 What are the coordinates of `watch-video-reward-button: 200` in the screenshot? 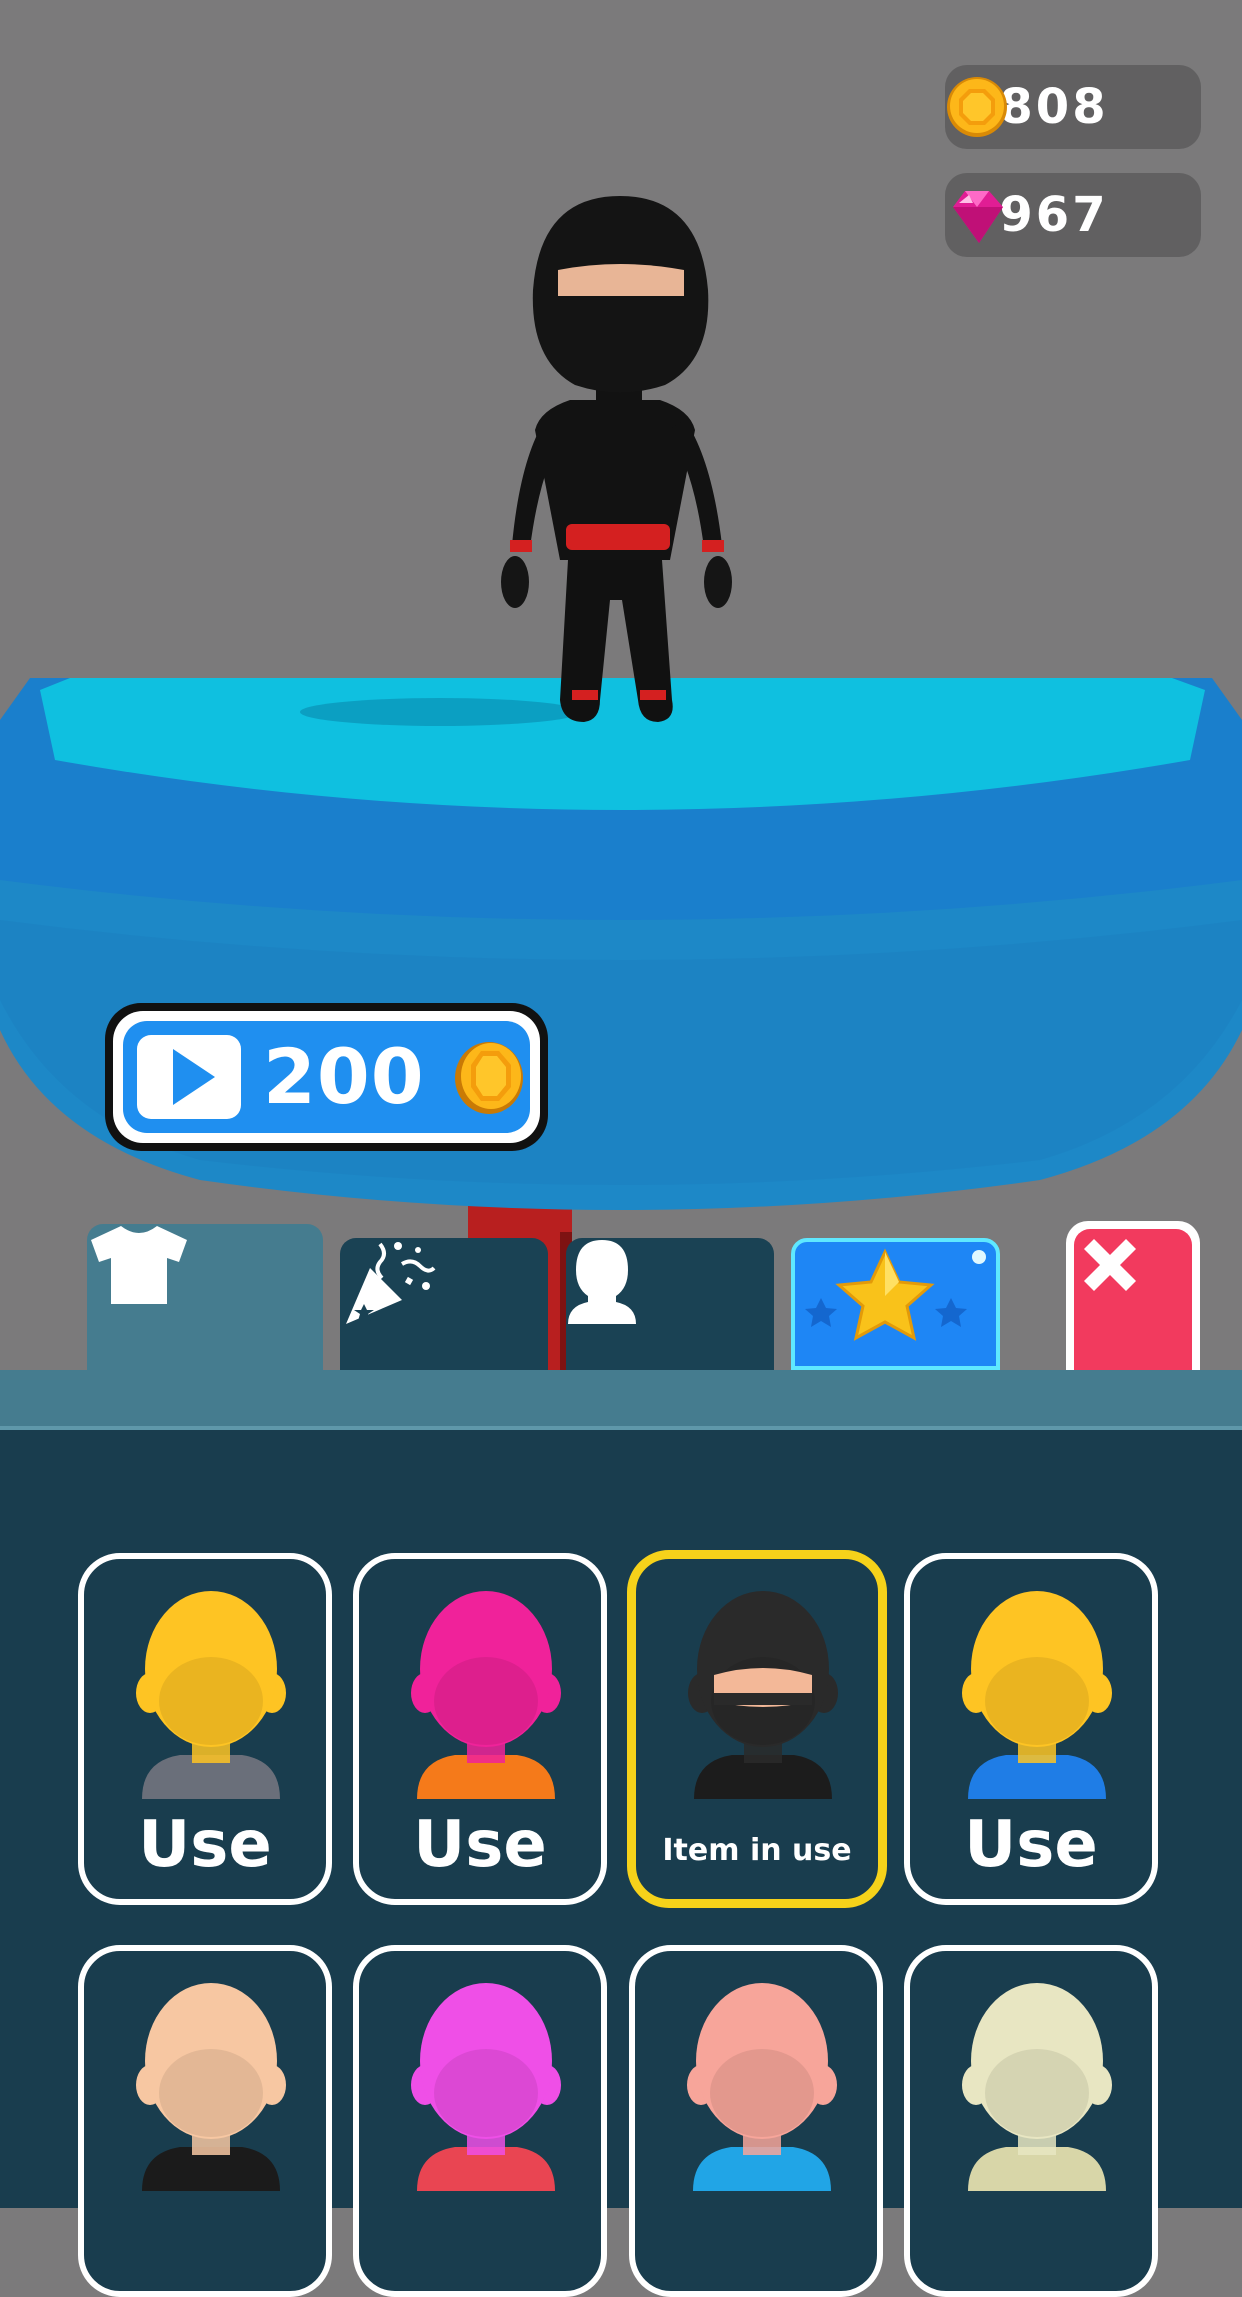 It's located at (326, 1077).